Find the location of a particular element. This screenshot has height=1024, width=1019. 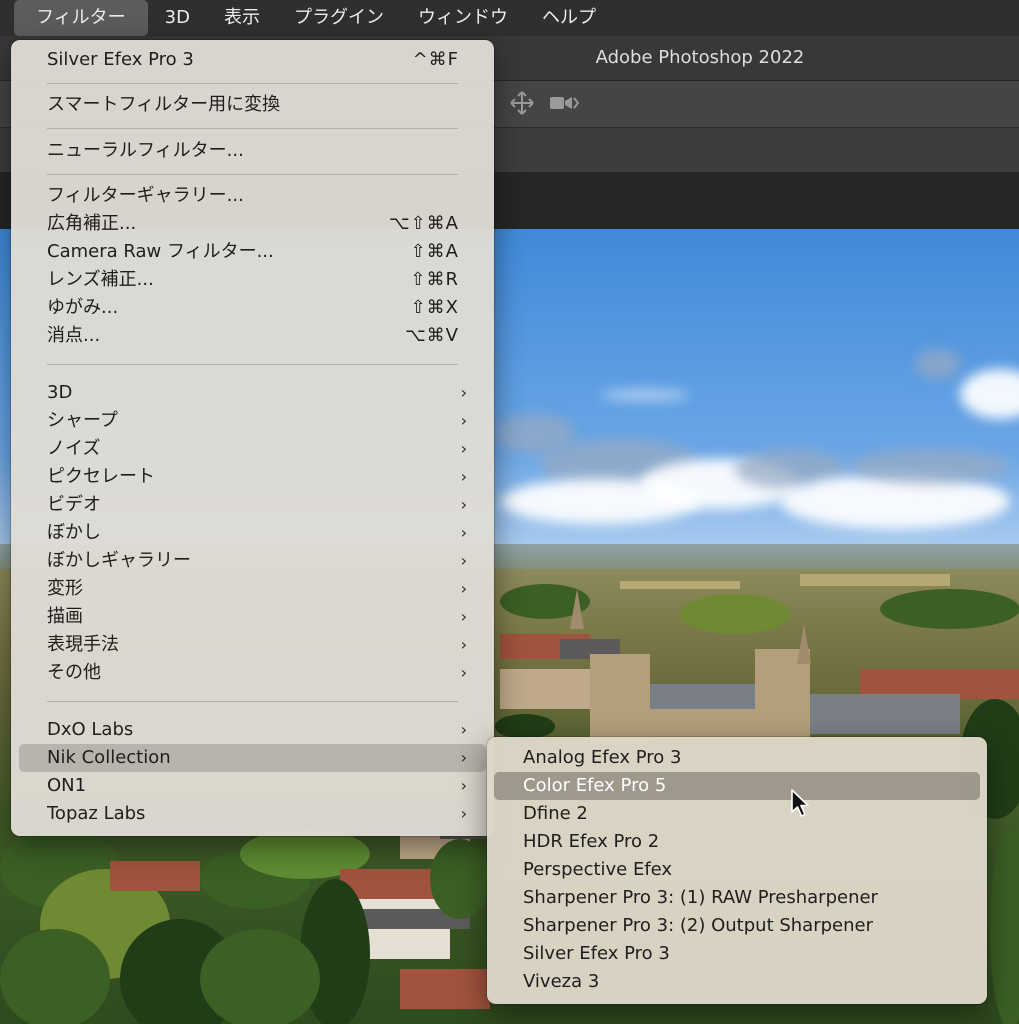

submenu-item-color-efex-pro-5: Color Efex Pro 5 is located at coordinates (737, 786).